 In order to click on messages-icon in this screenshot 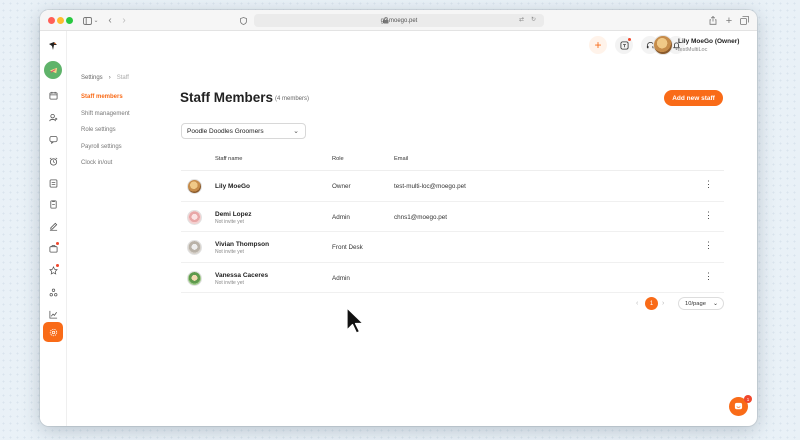, I will do `click(53, 139)`.